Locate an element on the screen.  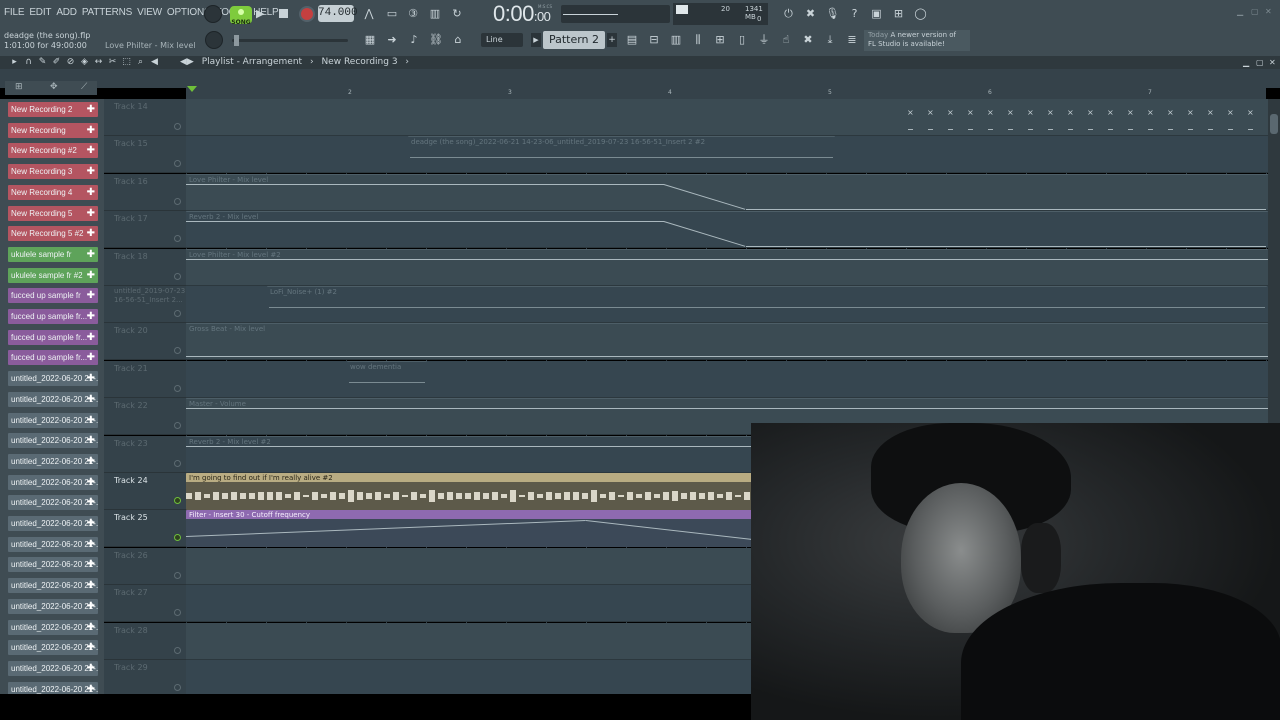
clip: Reverb 2 - Mix level is located at coordinates (727, 229).